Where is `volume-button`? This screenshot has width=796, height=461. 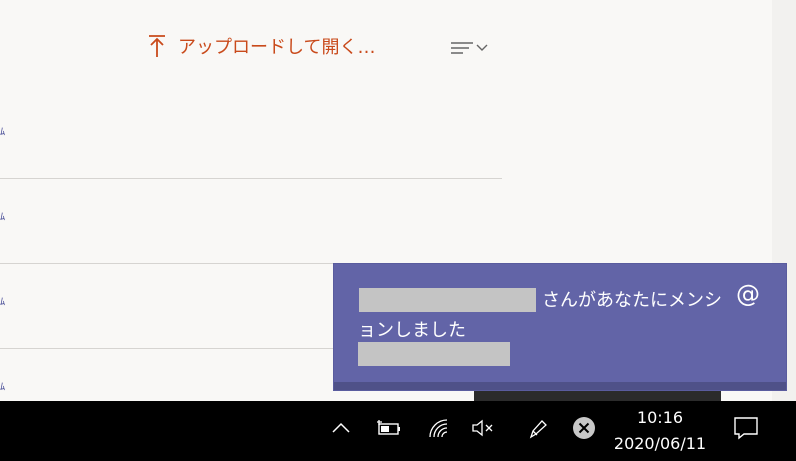
volume-button is located at coordinates (483, 428).